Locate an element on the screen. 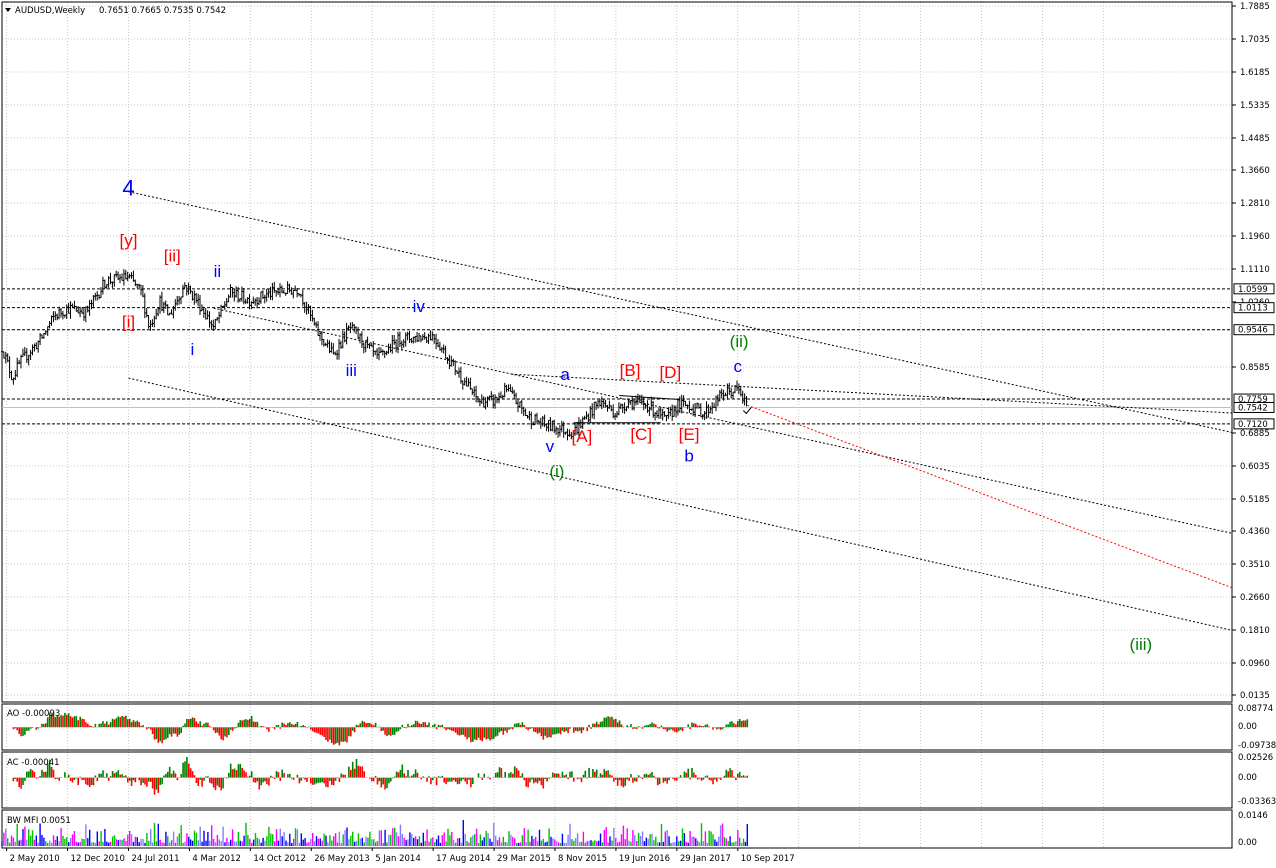 The width and height of the screenshot is (1276, 868). symbol-label: AUDUSD,Weekly is located at coordinates (50, 11).